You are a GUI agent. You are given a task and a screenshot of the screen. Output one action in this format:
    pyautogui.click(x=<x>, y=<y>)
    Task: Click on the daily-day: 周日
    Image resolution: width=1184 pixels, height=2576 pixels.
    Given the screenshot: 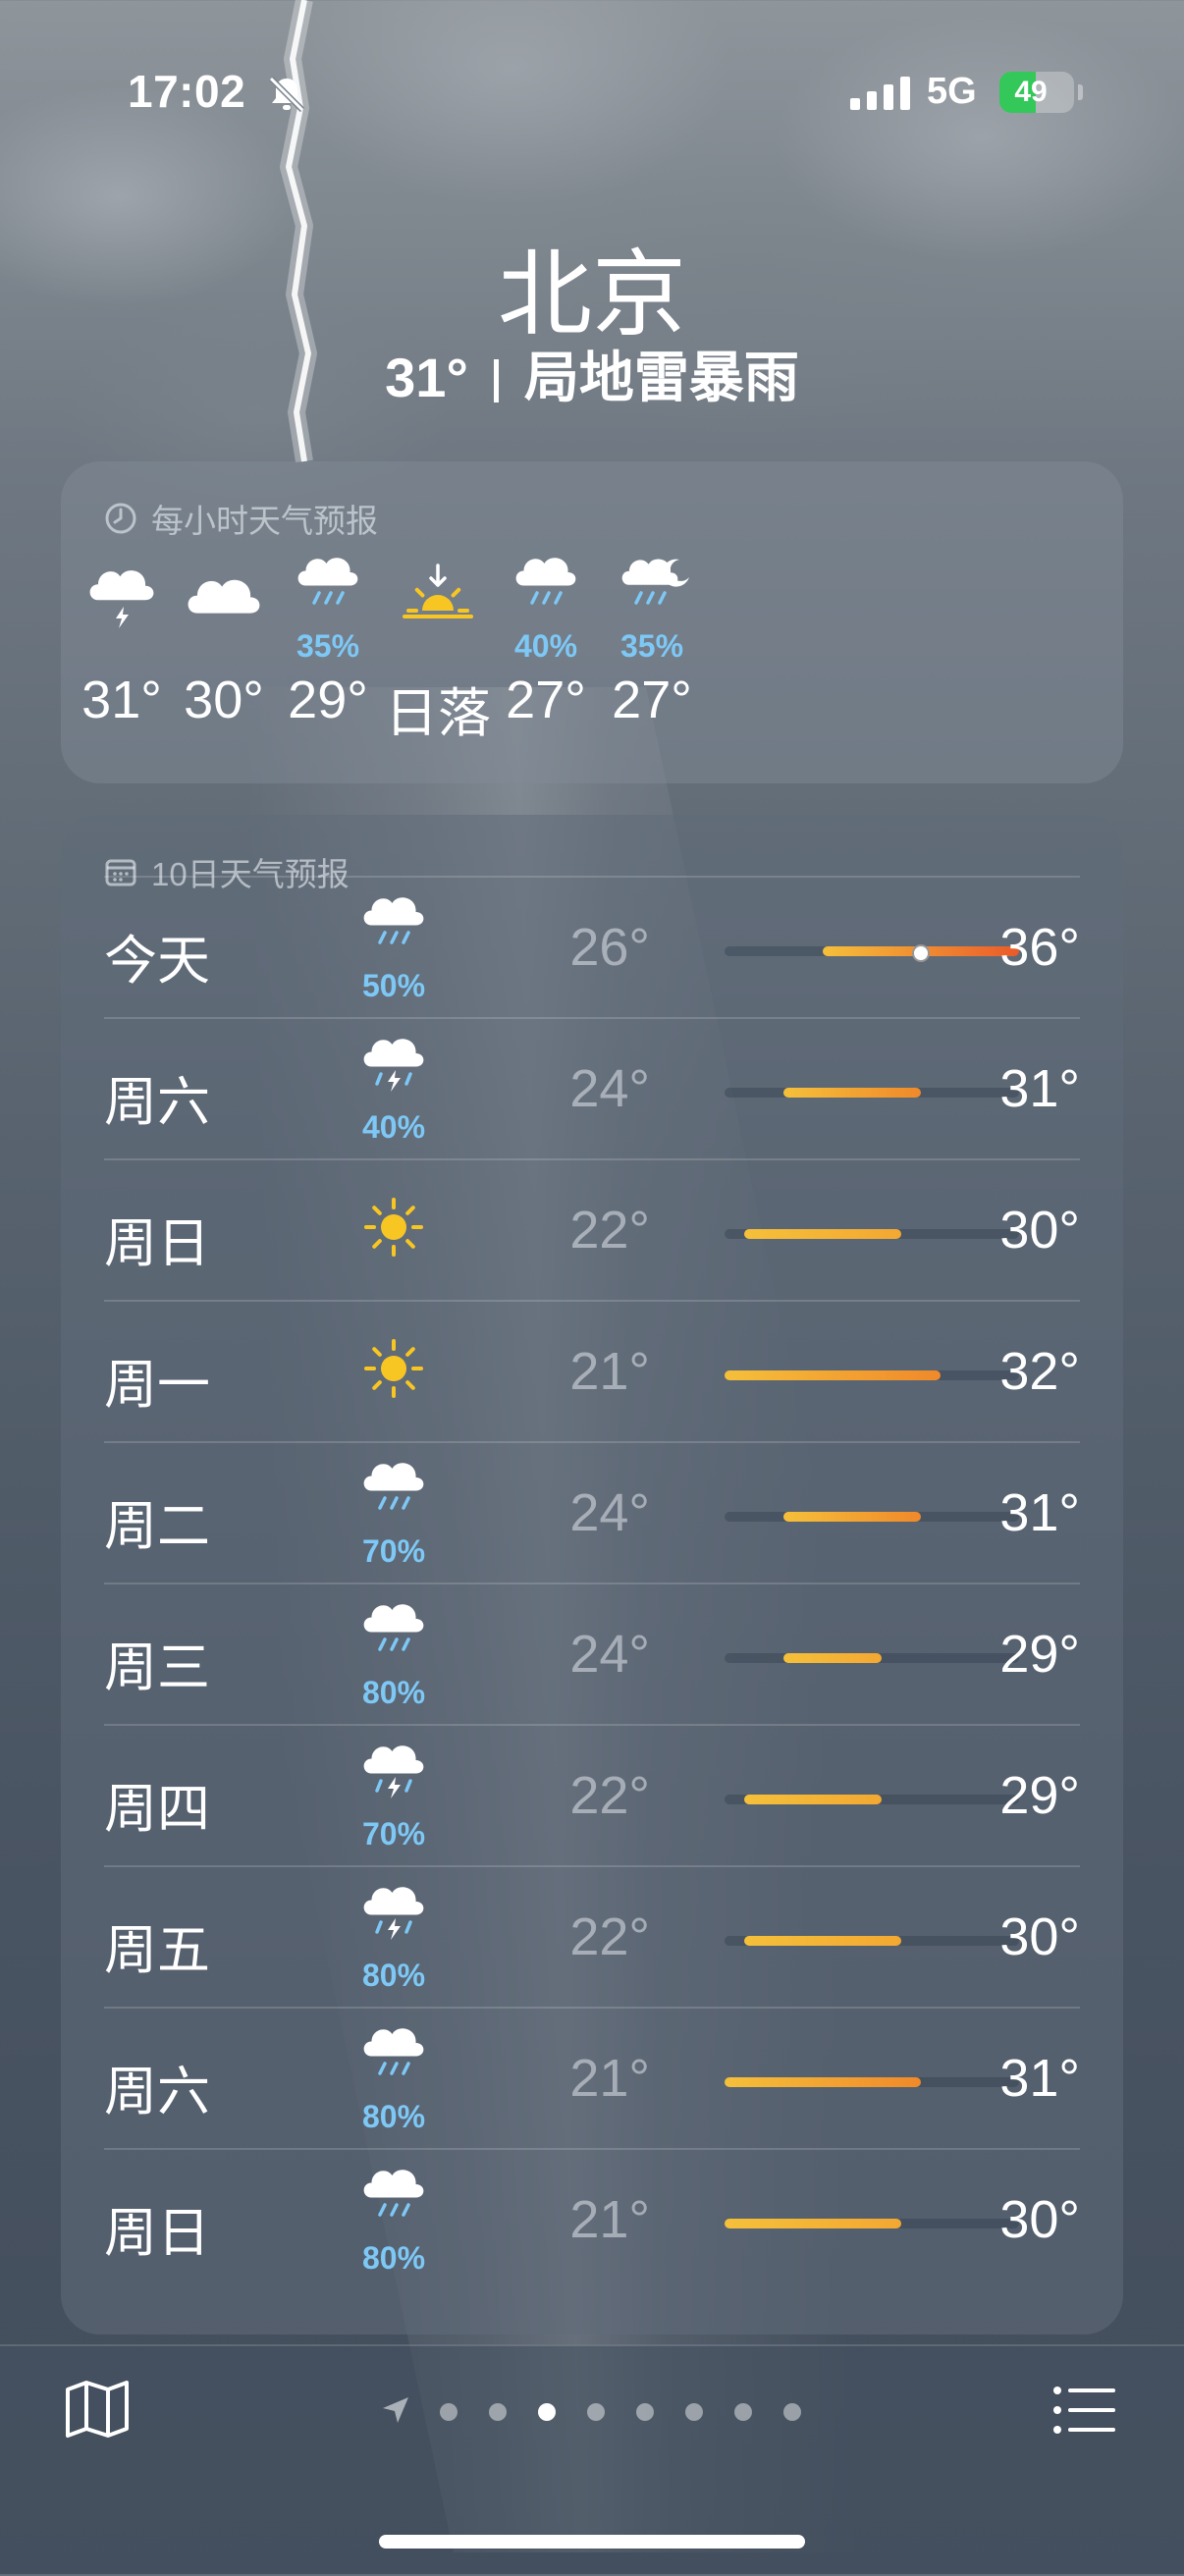 What is the action you would take?
    pyautogui.click(x=157, y=1243)
    